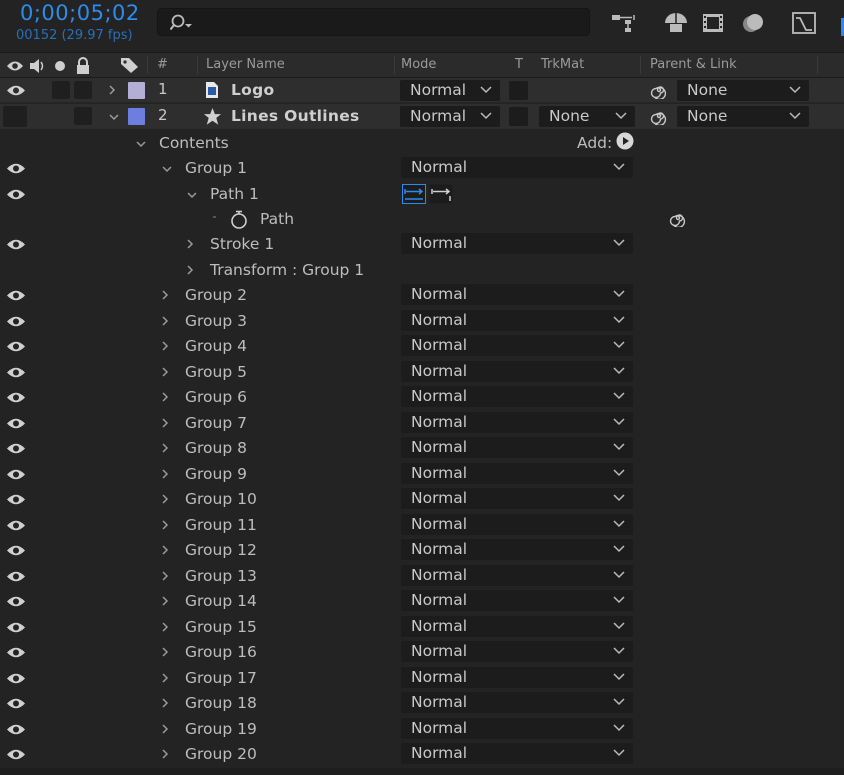 This screenshot has height=775, width=844. I want to click on group-name: Group 18, so click(221, 703).